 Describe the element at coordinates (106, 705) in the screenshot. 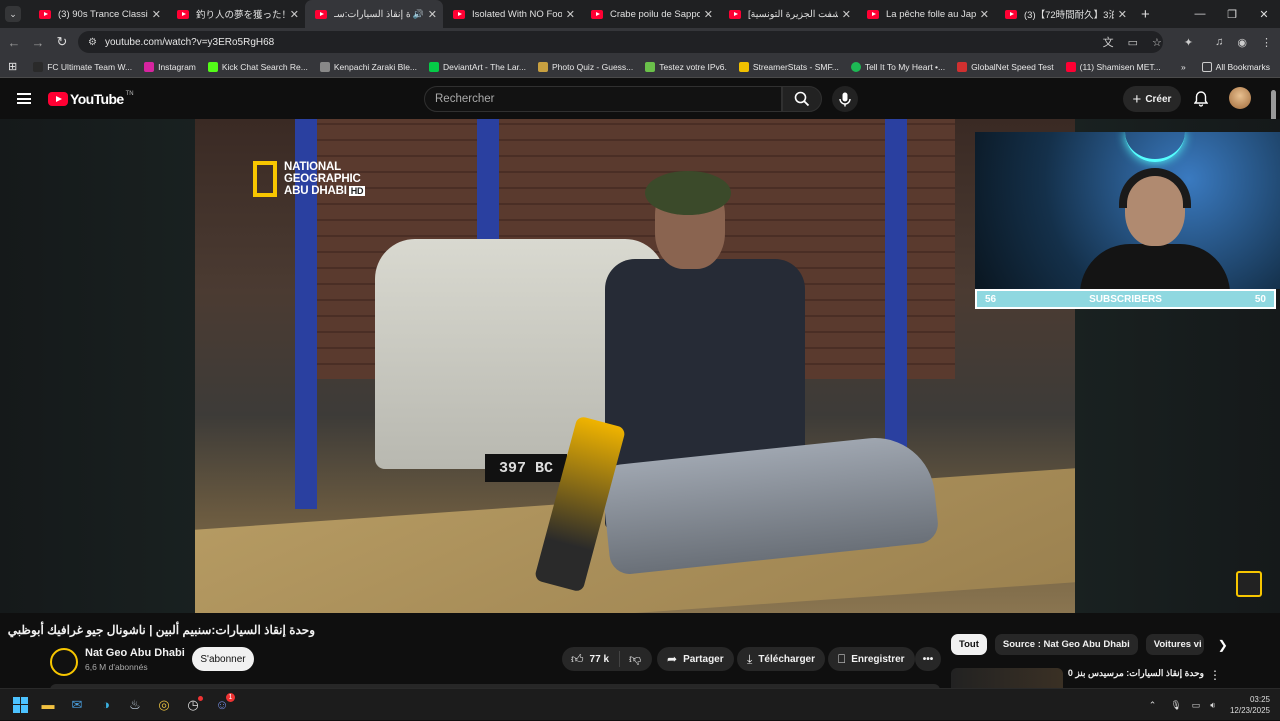

I see `edge-icon: ◑` at that location.